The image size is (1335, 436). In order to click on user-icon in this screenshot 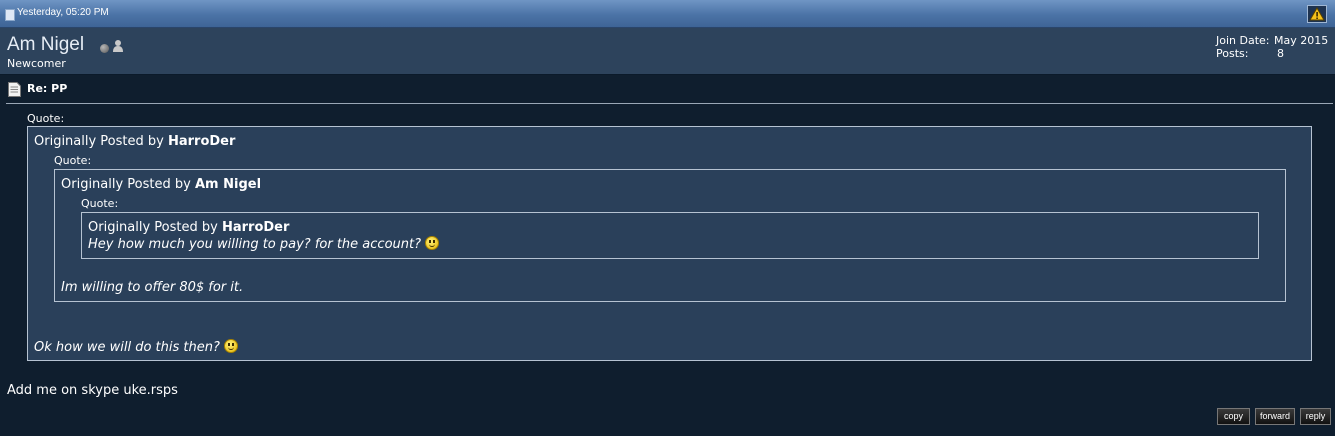, I will do `click(118, 46)`.